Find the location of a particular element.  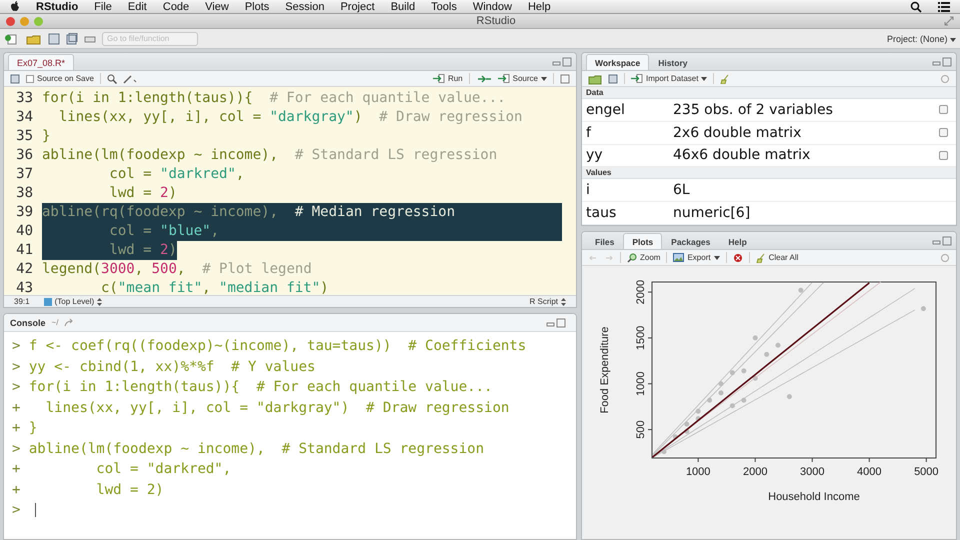

line-number: 40 is located at coordinates (23, 231).